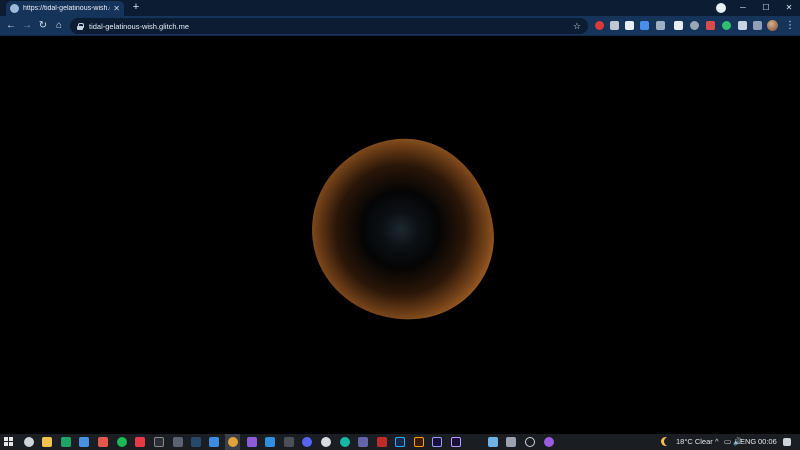 This screenshot has height=450, width=800. Describe the element at coordinates (402, 229) in the screenshot. I see `orange-glowing-blob` at that location.